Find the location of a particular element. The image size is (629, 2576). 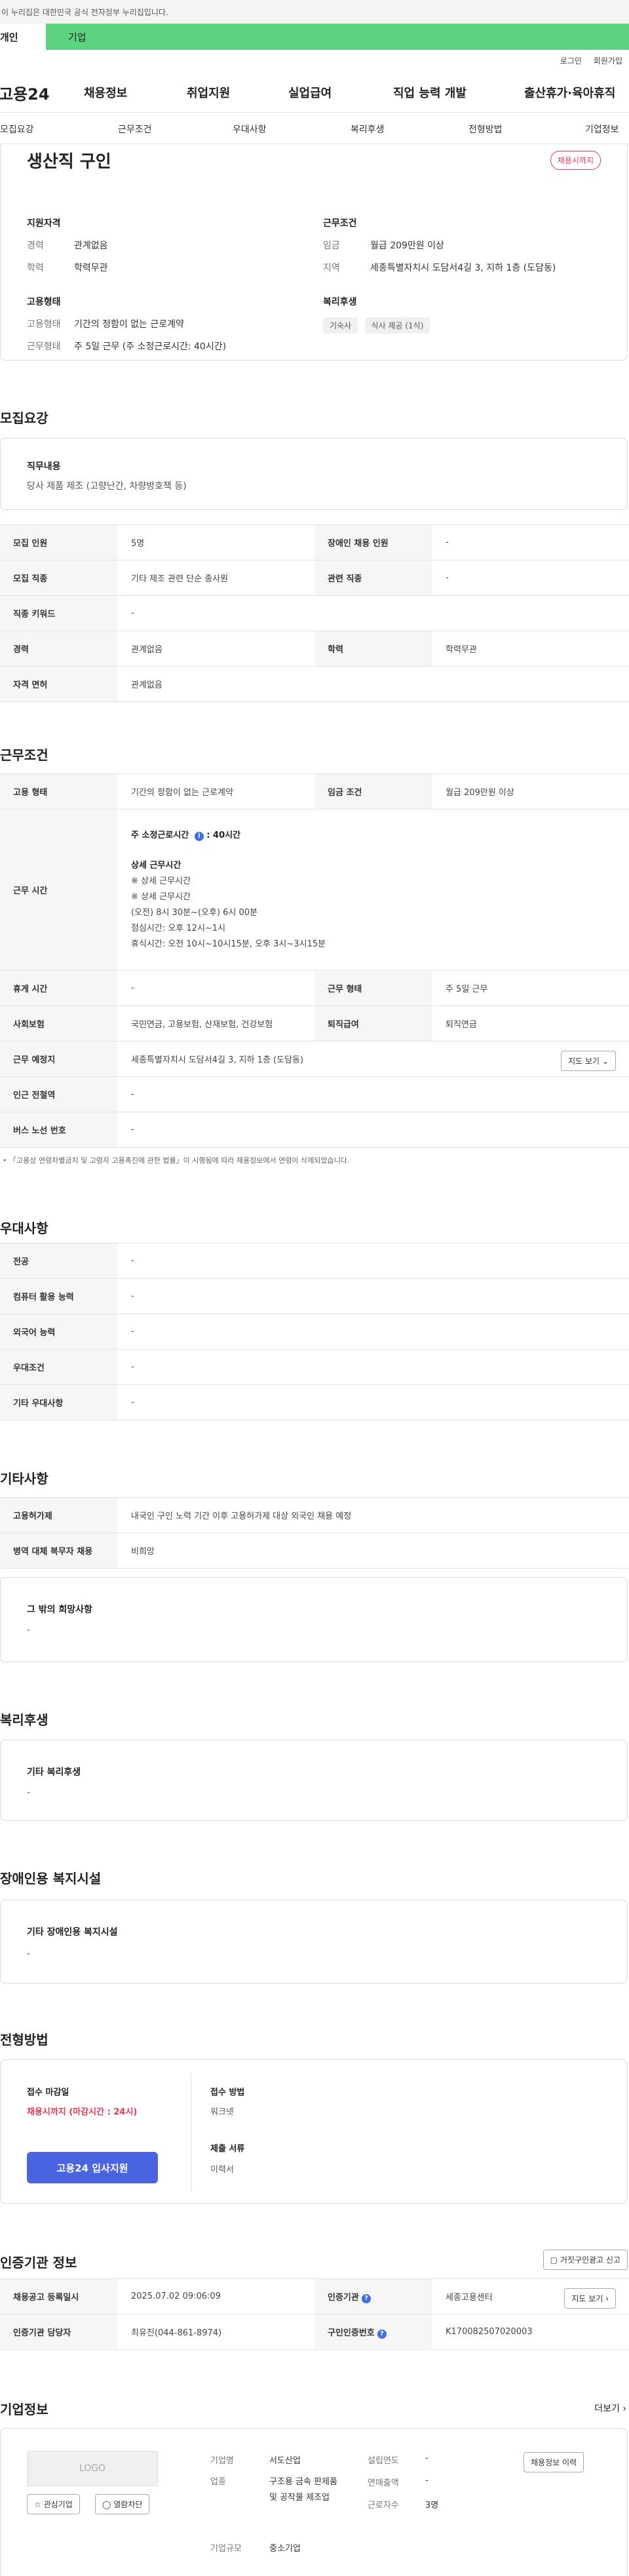

welfare-section-title: 복리후생 is located at coordinates (24, 1720).